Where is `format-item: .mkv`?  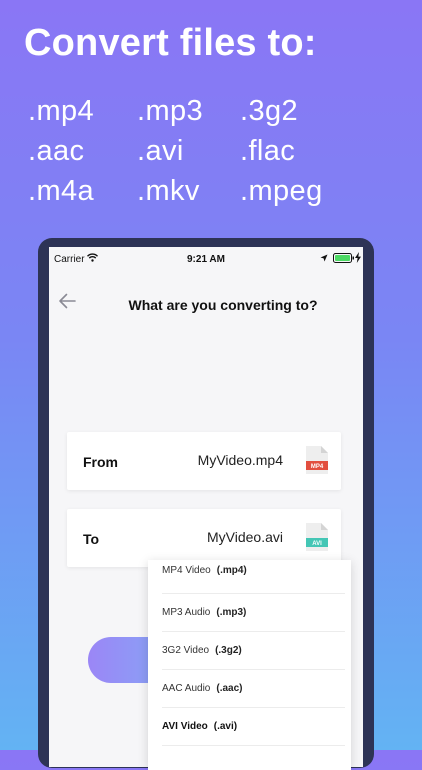
format-item: .mkv is located at coordinates (168, 191).